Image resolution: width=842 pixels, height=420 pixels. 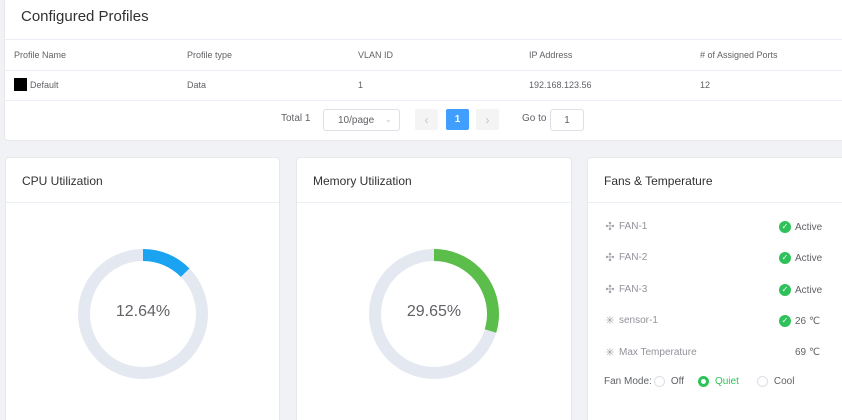 What do you see at coordinates (677, 381) in the screenshot?
I see `mode-label: Off` at bounding box center [677, 381].